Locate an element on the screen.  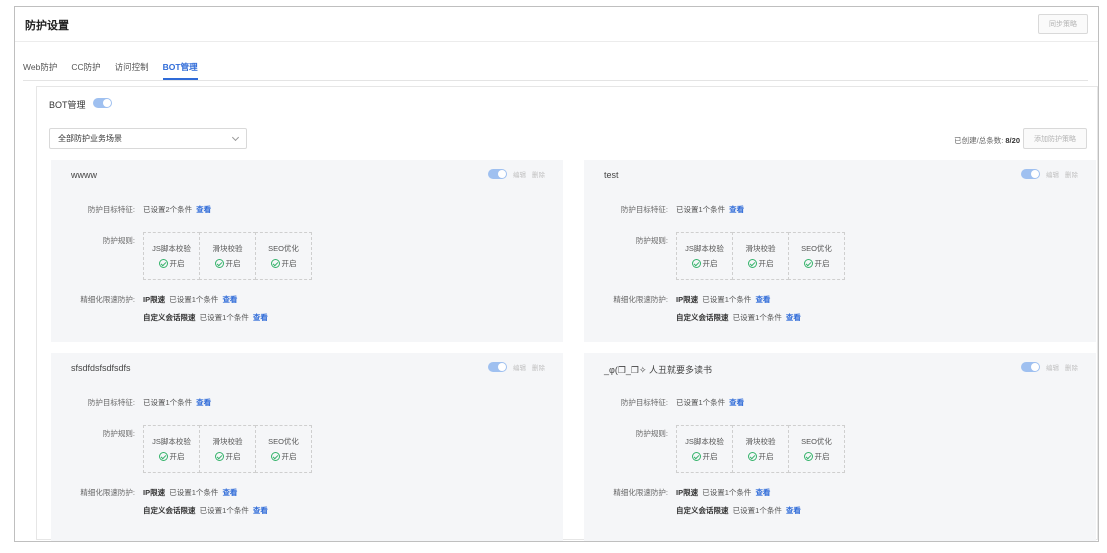
rule-name: SEO优化 is located at coordinates (283, 248).